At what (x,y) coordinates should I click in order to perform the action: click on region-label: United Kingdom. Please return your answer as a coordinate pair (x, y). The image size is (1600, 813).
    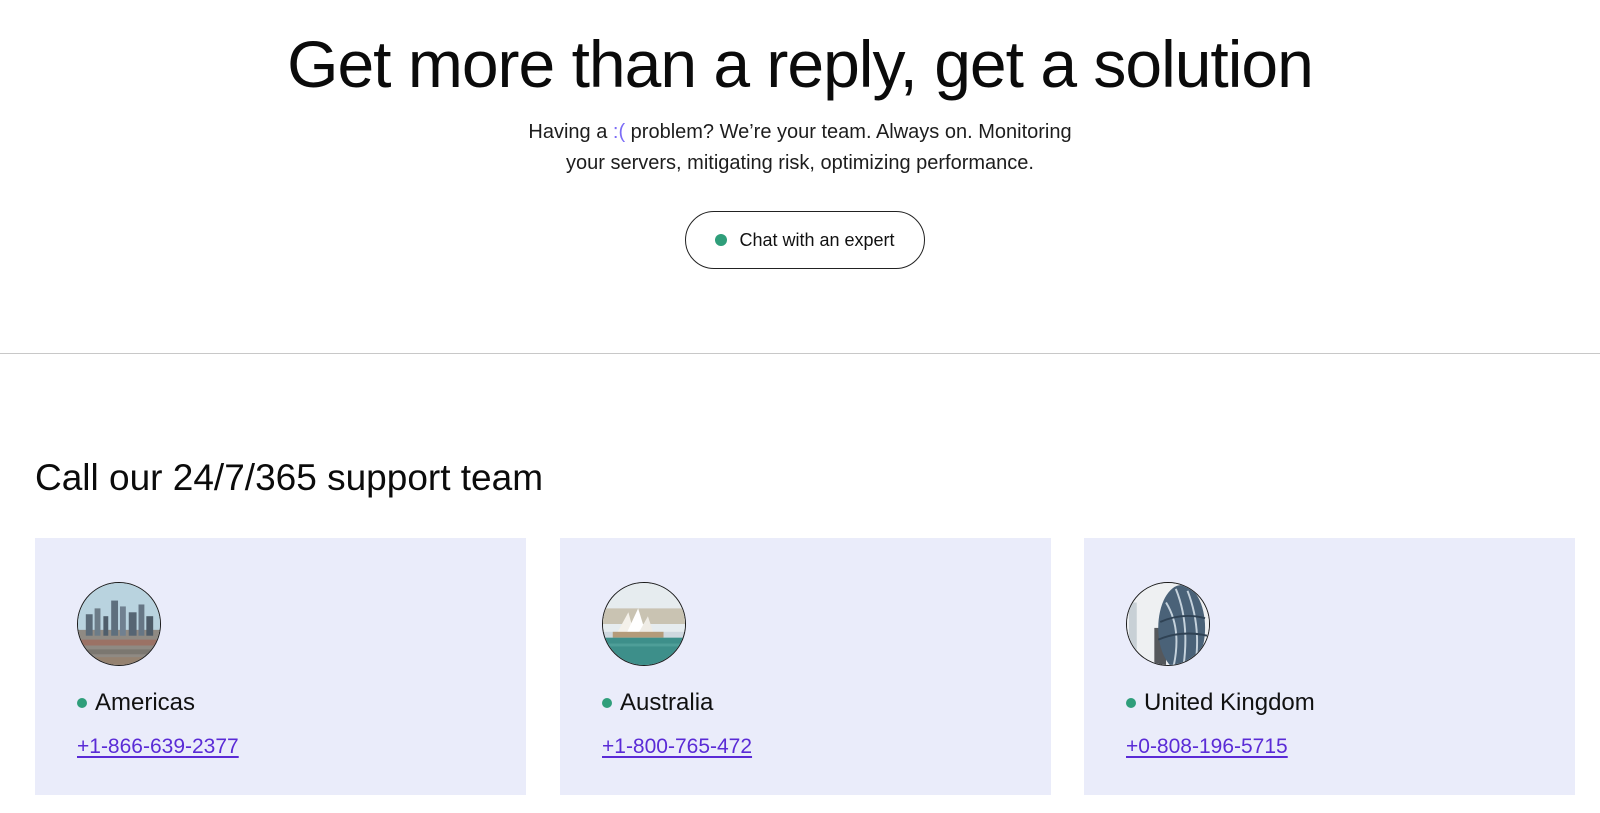
    Looking at the image, I should click on (1220, 703).